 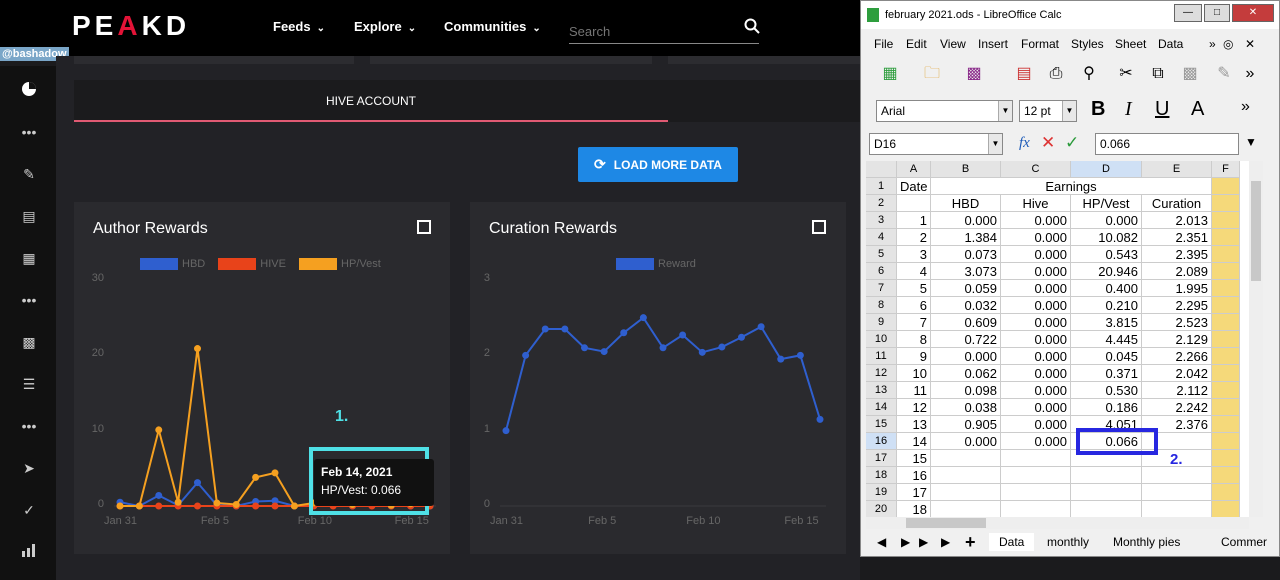 I want to click on cell: Earnings, so click(x=1071, y=186).